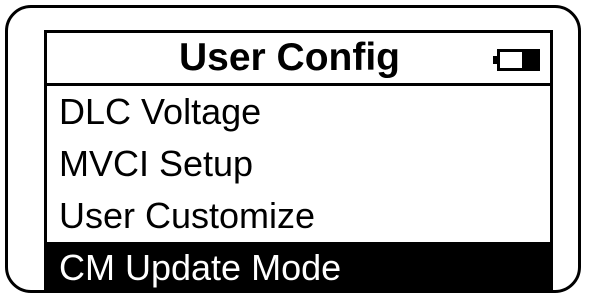 The height and width of the screenshot is (305, 592). Describe the element at coordinates (298, 112) in the screenshot. I see `menu-item-dlc-voltage: DLC Voltage` at that location.